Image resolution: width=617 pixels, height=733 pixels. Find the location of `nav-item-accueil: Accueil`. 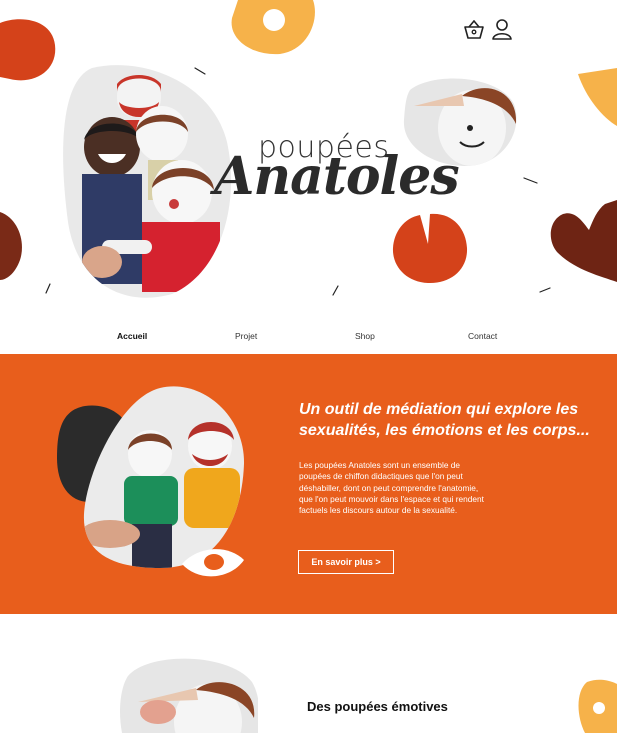

nav-item-accueil: Accueil is located at coordinates (132, 336).